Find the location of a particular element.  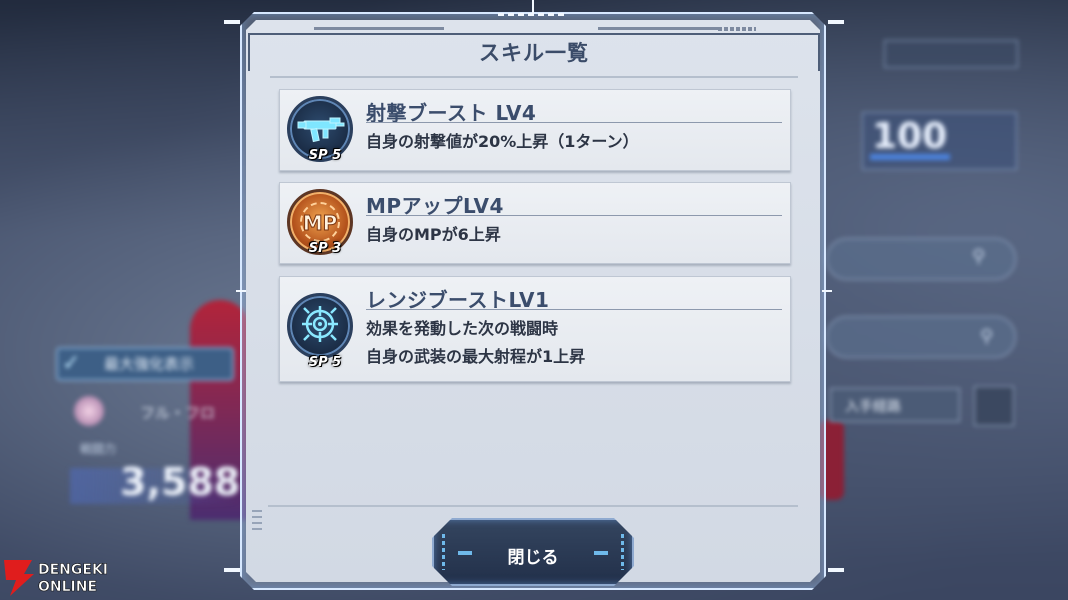

background-right-value: 100 is located at coordinates (910, 136).